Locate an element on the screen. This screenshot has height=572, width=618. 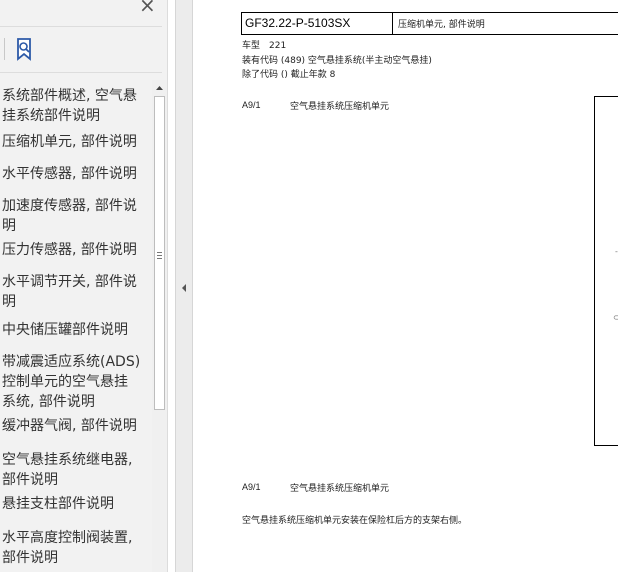
doc-header-table: GF32.22-P-5103SX 压缩机单元, 部件说明 is located at coordinates (429, 23).